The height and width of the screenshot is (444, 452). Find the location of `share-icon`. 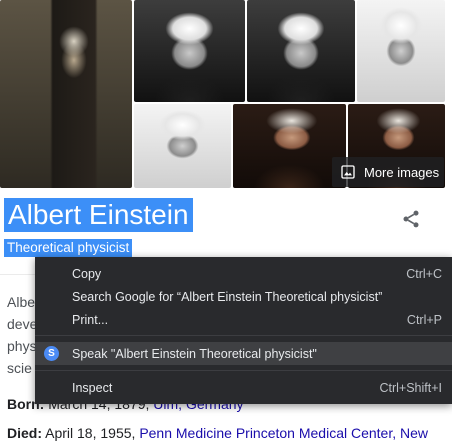

share-icon is located at coordinates (411, 219).